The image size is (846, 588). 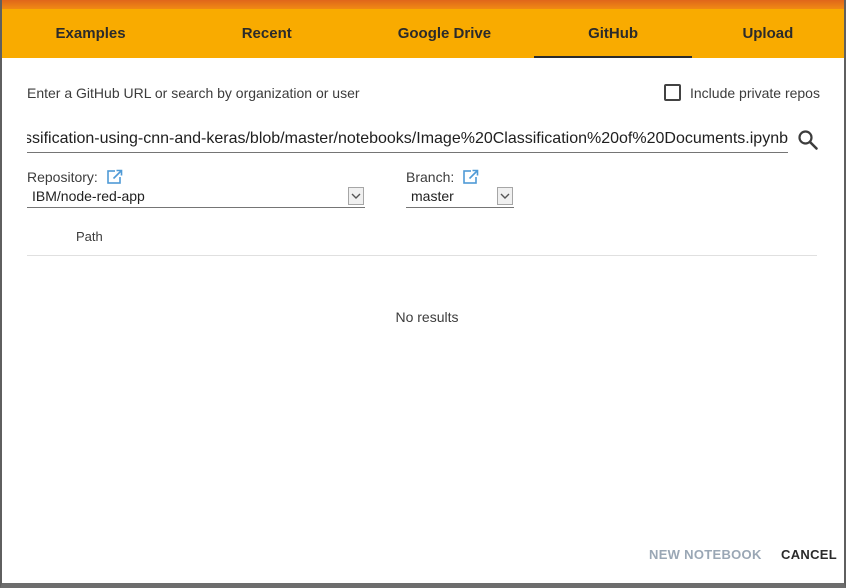 I want to click on cancel-button: CANCEL, so click(x=809, y=554).